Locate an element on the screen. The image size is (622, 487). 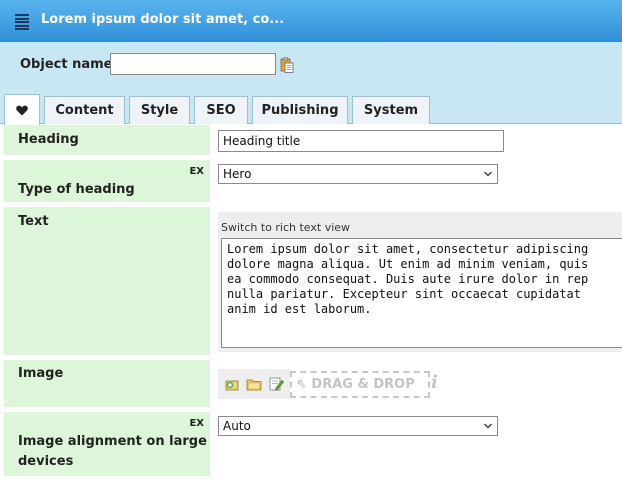
text-textarea is located at coordinates (421, 293).